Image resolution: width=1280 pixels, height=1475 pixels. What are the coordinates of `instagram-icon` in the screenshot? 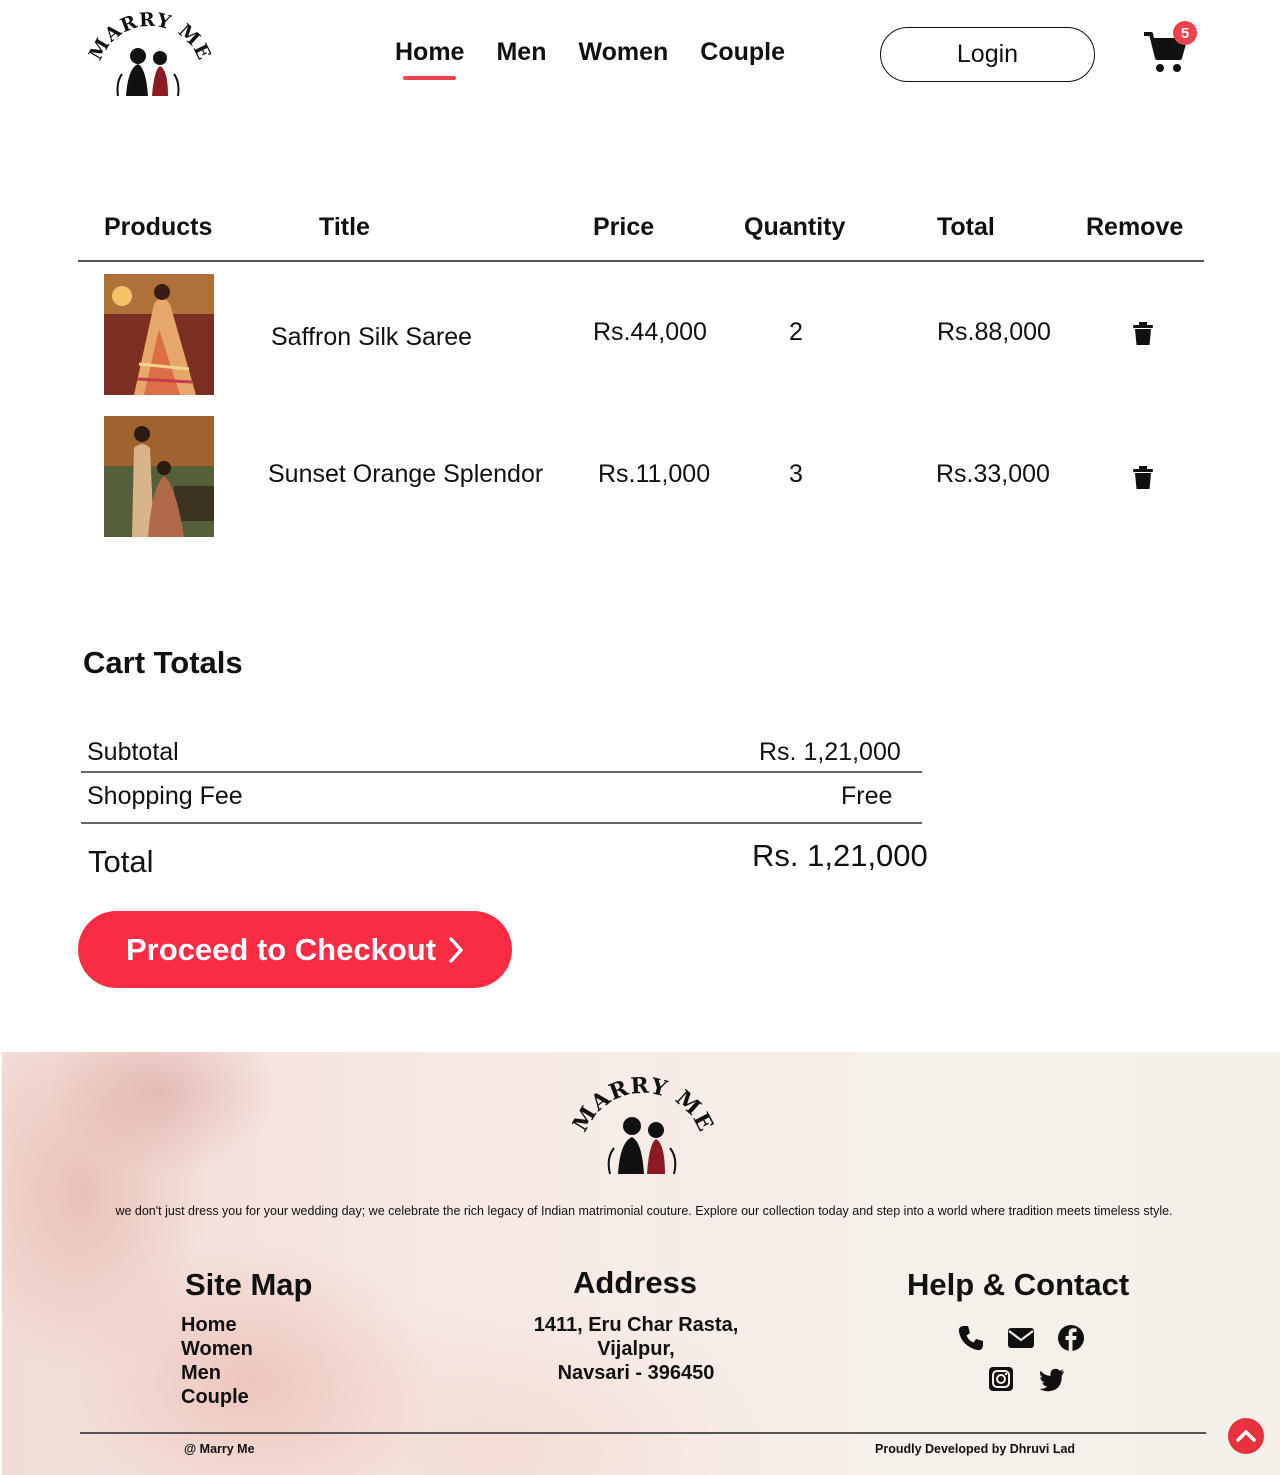 It's located at (1001, 1379).